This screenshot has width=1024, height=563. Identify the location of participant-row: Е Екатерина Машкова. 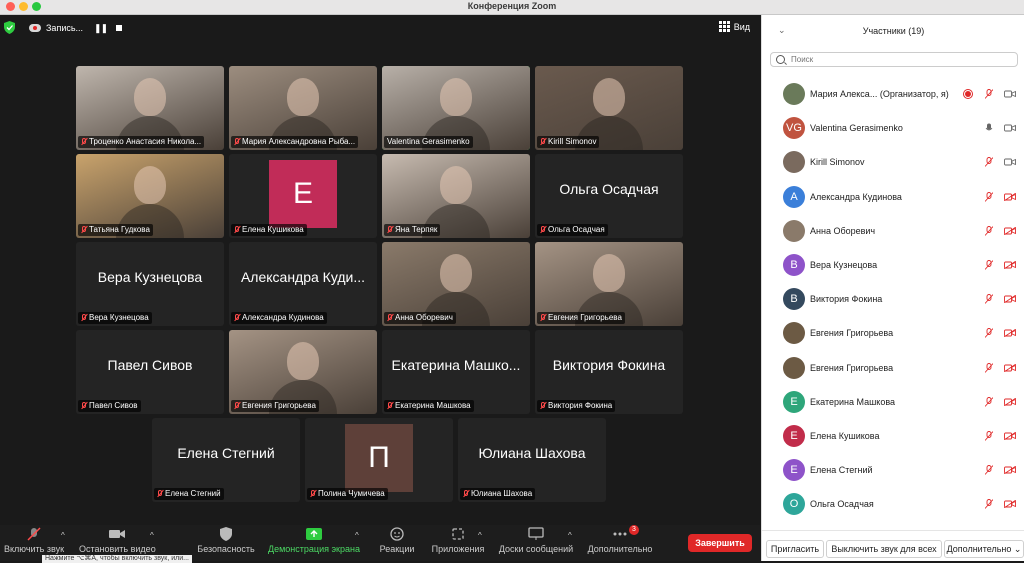
(893, 403).